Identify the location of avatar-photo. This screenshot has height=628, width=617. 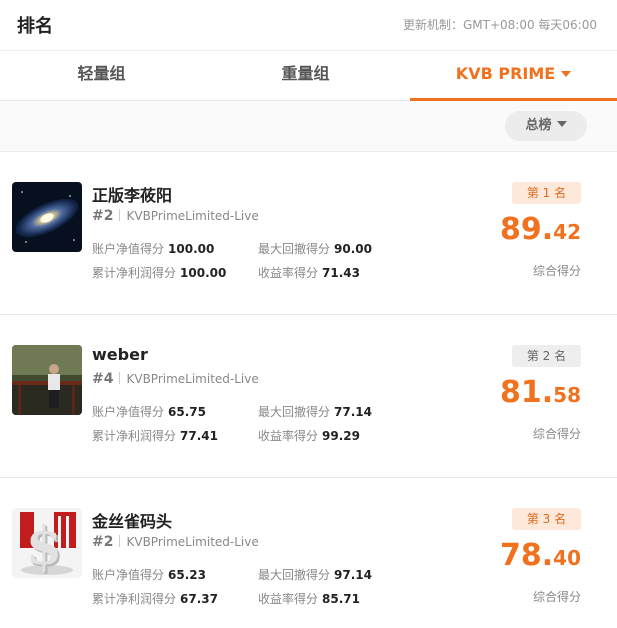
(47, 380).